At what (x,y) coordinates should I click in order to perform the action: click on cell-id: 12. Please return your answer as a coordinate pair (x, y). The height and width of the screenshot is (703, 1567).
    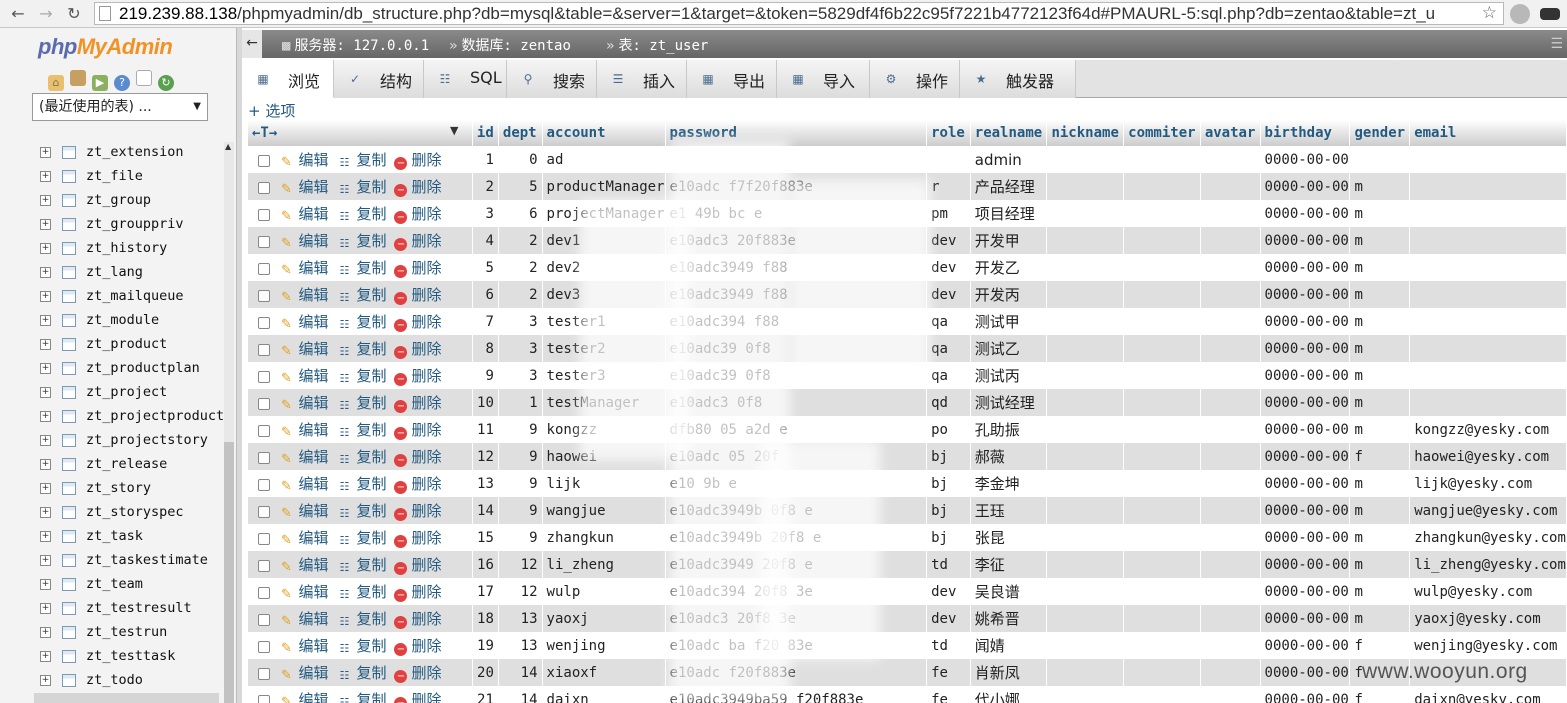
    Looking at the image, I should click on (485, 456).